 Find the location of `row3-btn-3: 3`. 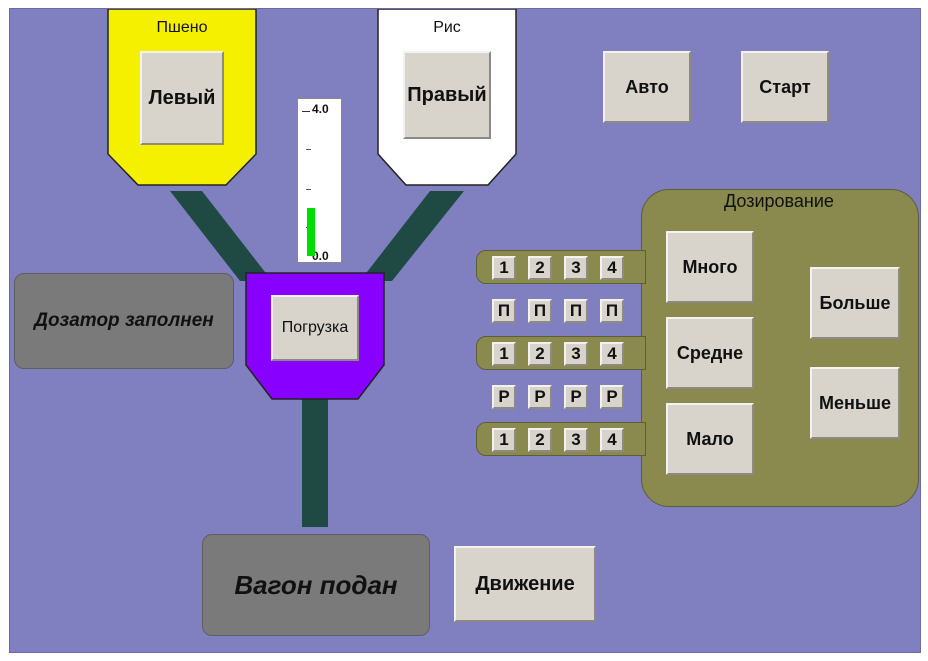

row3-btn-3: 3 is located at coordinates (576, 354).